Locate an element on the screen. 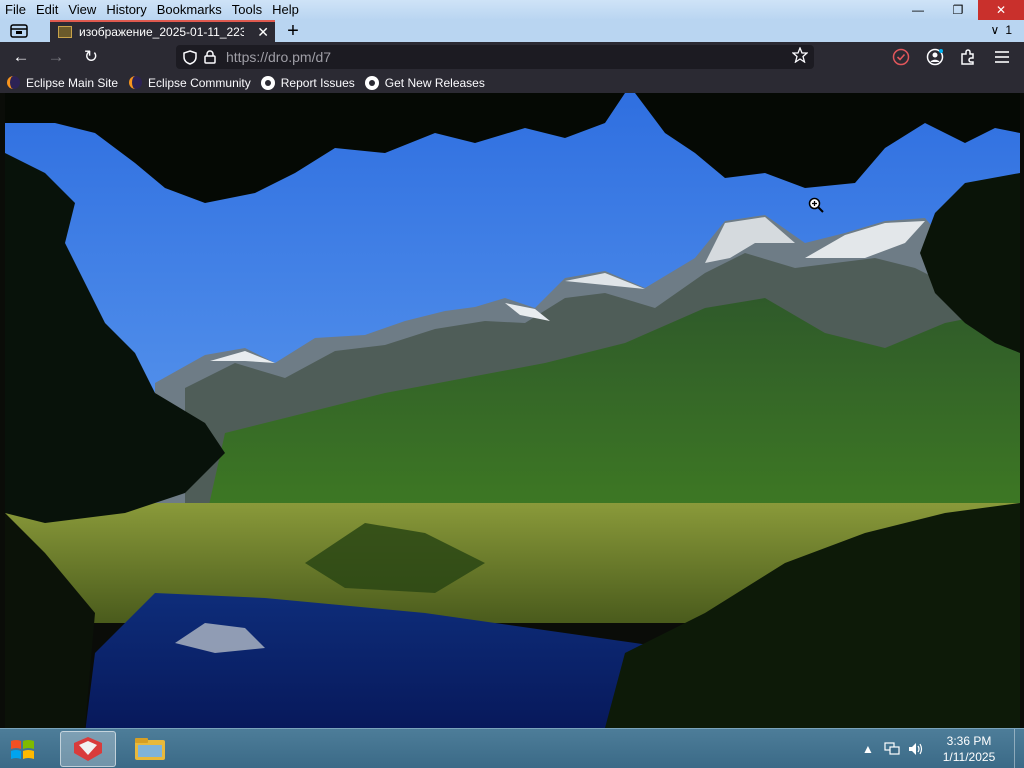 The image size is (1024, 768). start-button is located at coordinates (28, 750).